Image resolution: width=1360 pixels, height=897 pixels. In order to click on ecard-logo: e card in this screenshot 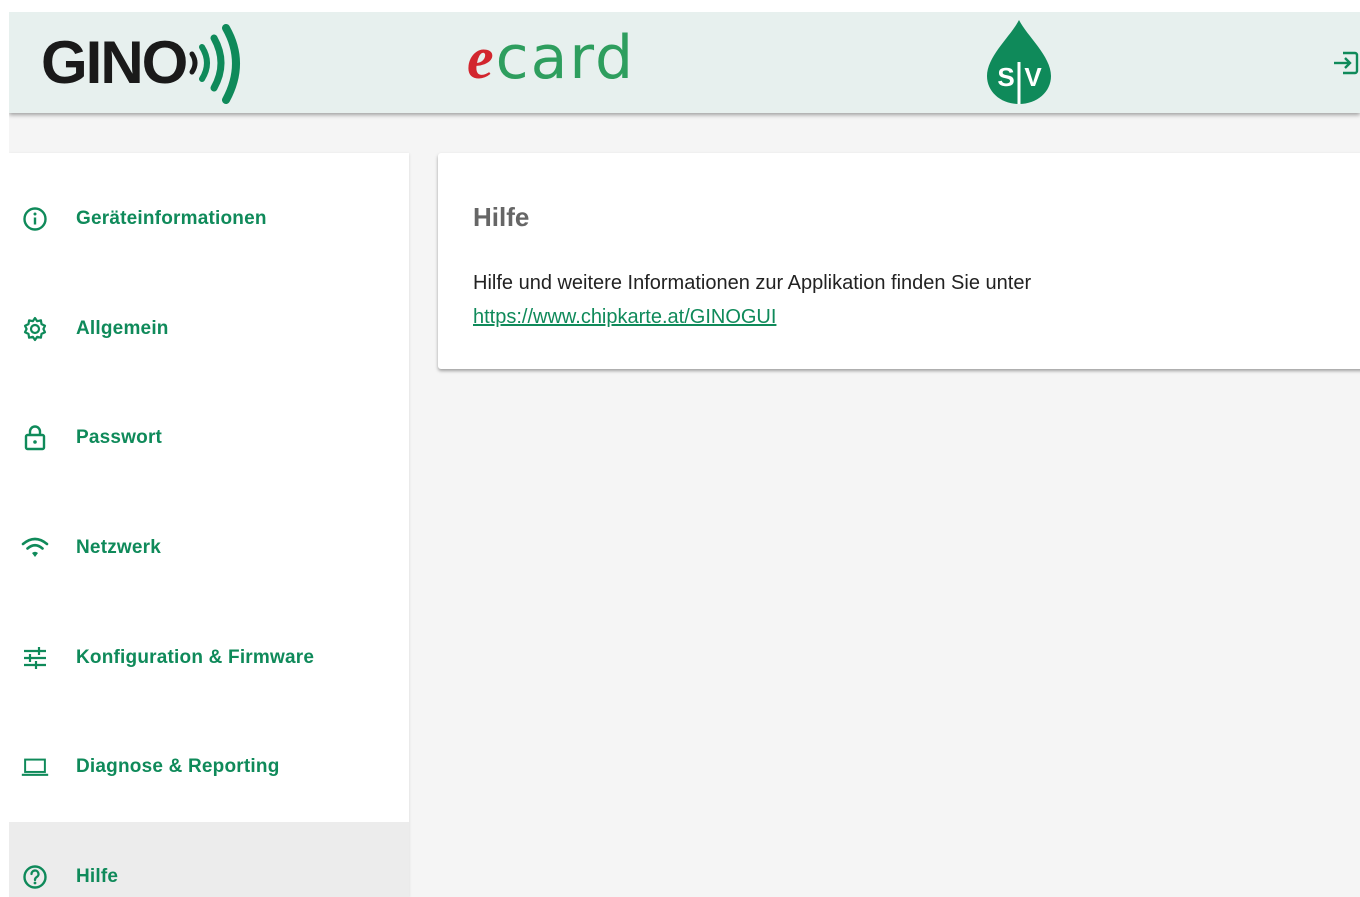, I will do `click(551, 63)`.